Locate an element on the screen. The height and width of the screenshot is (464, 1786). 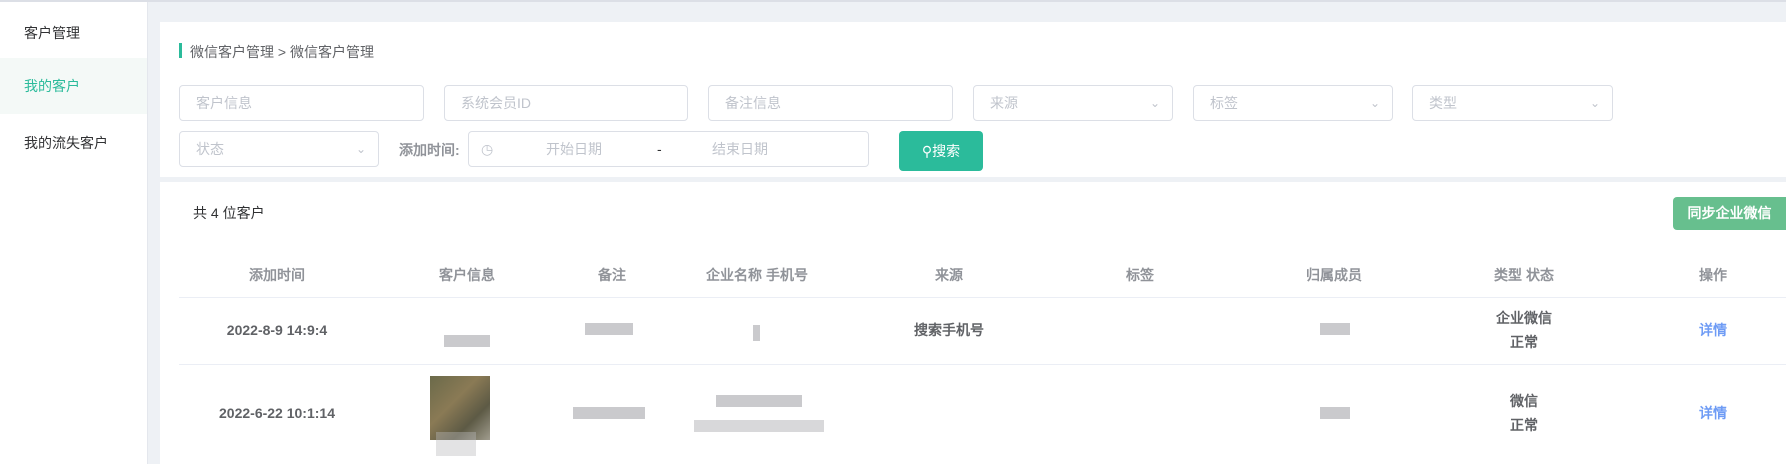
cell-type: 企业微信 is located at coordinates (1524, 318).